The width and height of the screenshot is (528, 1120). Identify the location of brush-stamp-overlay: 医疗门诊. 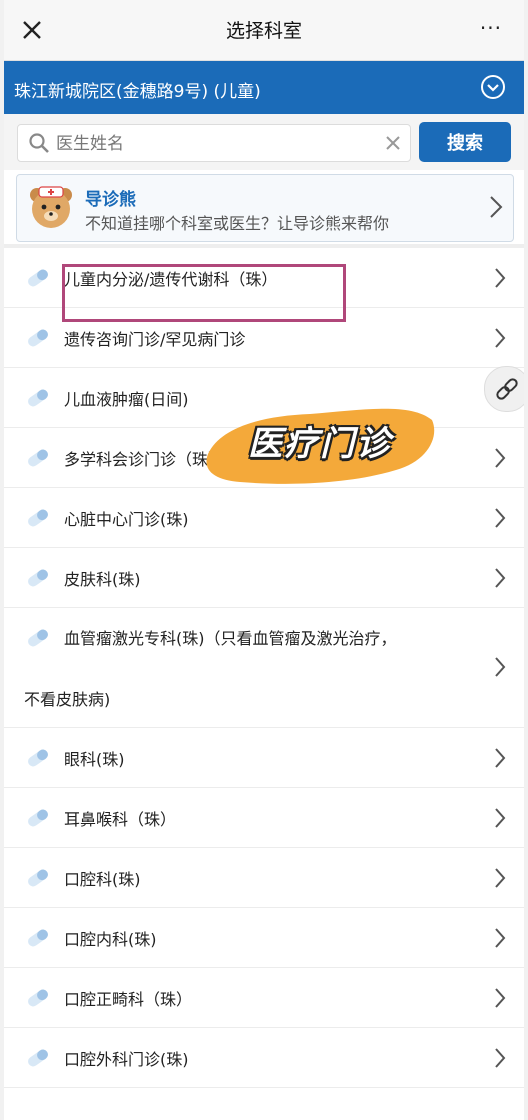
(320, 444).